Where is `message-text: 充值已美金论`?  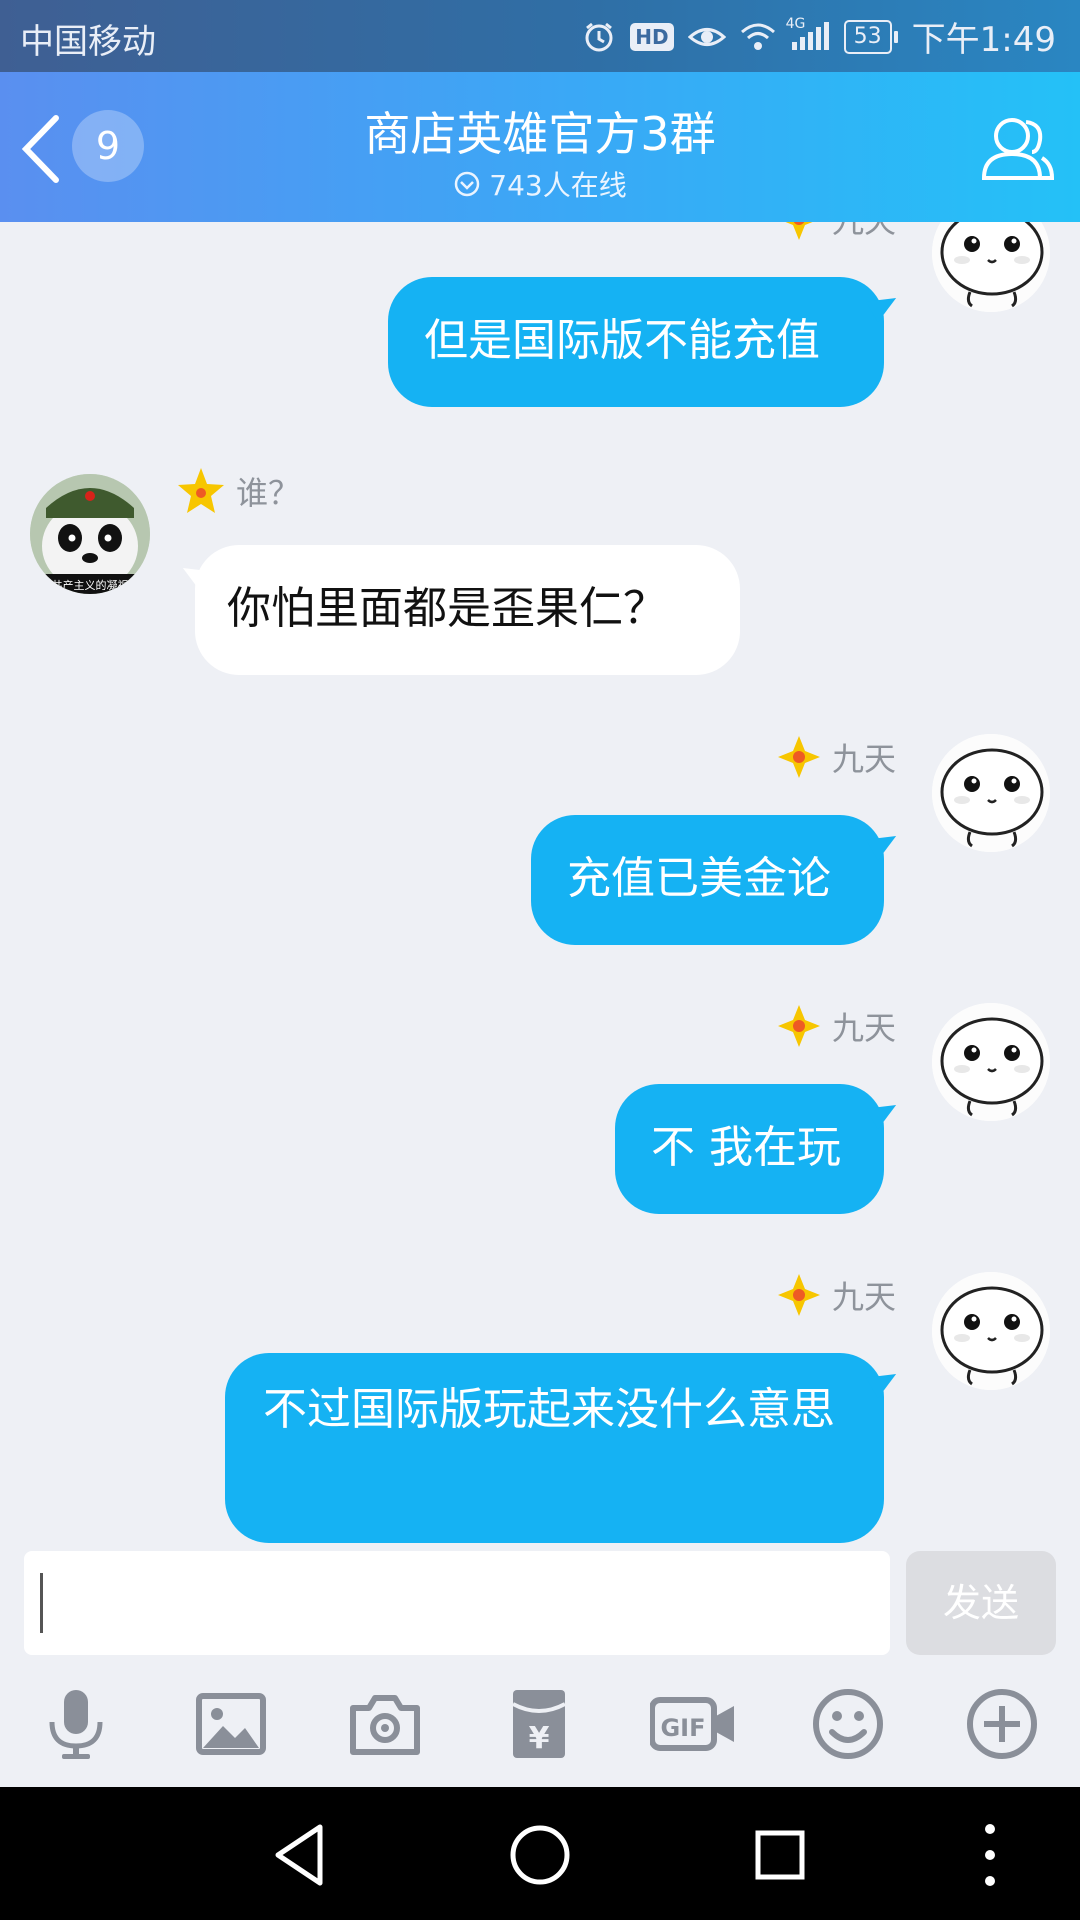
message-text: 充值已美金论 is located at coordinates (699, 878).